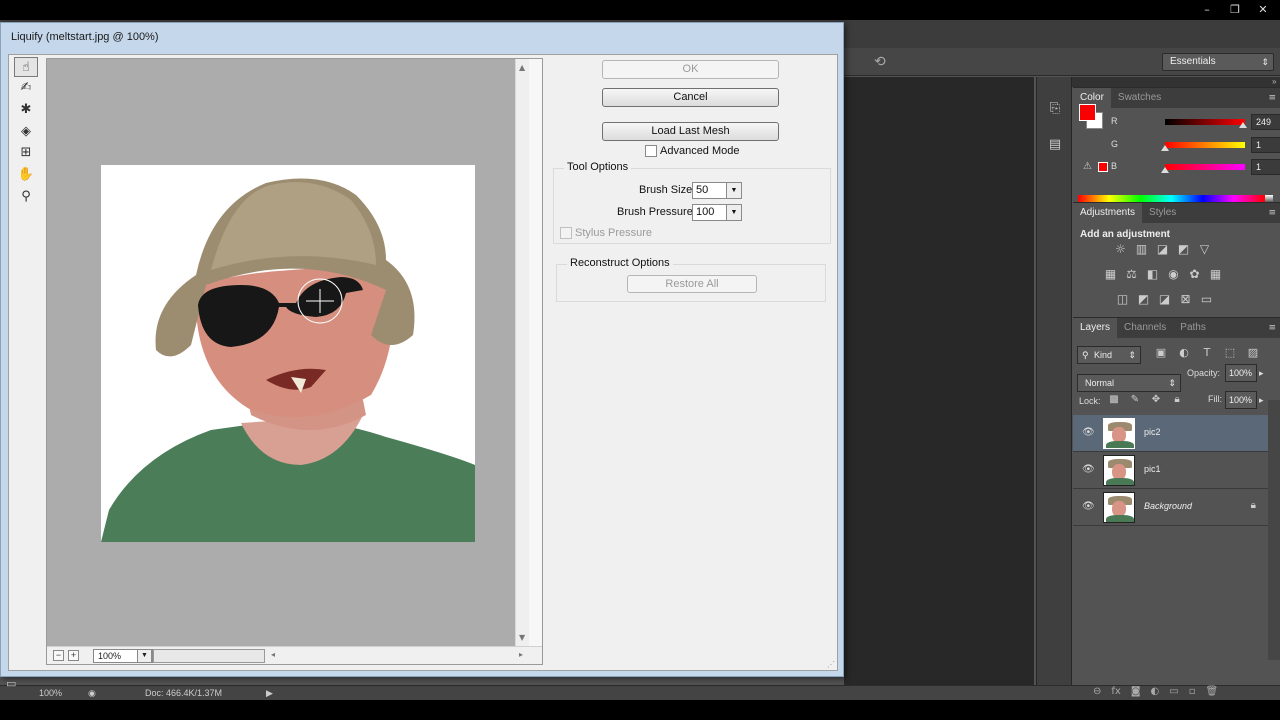 The height and width of the screenshot is (720, 1280). Describe the element at coordinates (1205, 145) in the screenshot. I see `green-slider` at that location.